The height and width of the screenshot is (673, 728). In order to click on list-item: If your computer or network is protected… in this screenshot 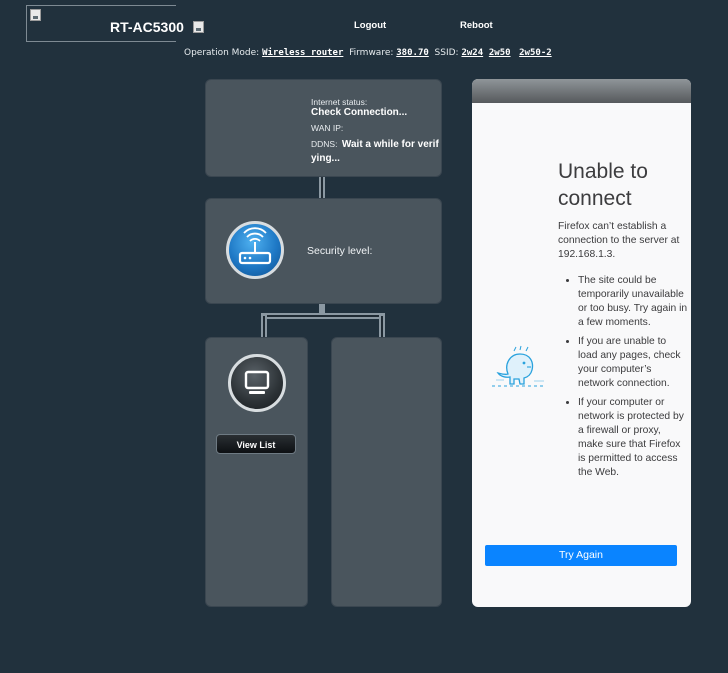, I will do `click(633, 438)`.